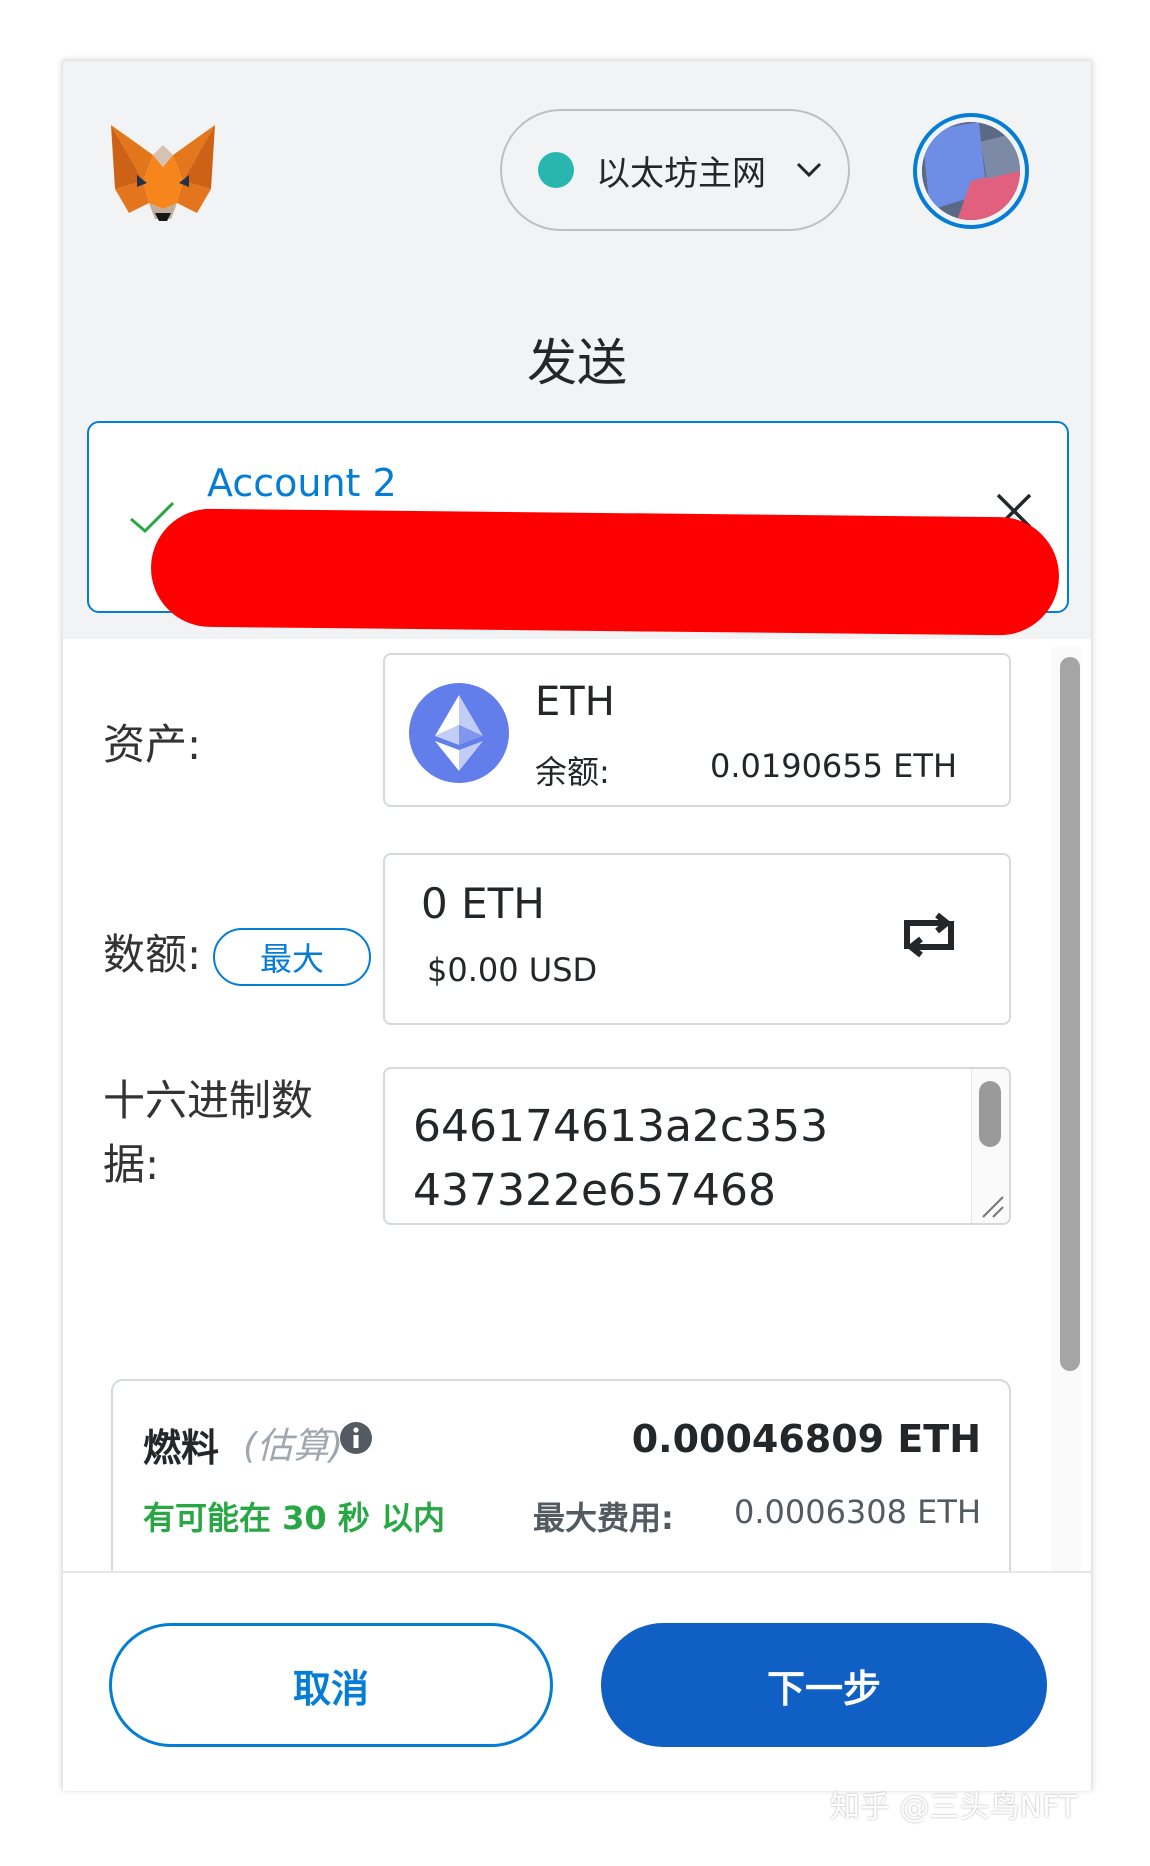 The width and height of the screenshot is (1150, 1866). What do you see at coordinates (992, 1206) in the screenshot?
I see `resize-handle-icon` at bounding box center [992, 1206].